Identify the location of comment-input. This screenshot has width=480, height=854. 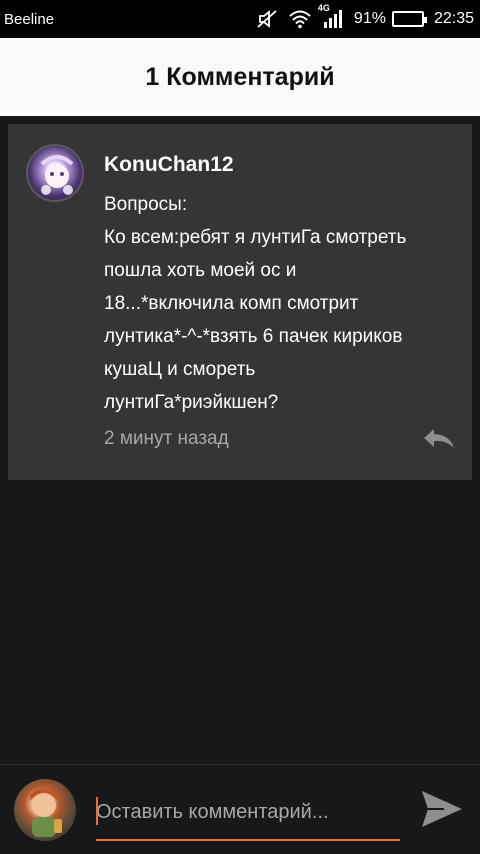
(248, 812).